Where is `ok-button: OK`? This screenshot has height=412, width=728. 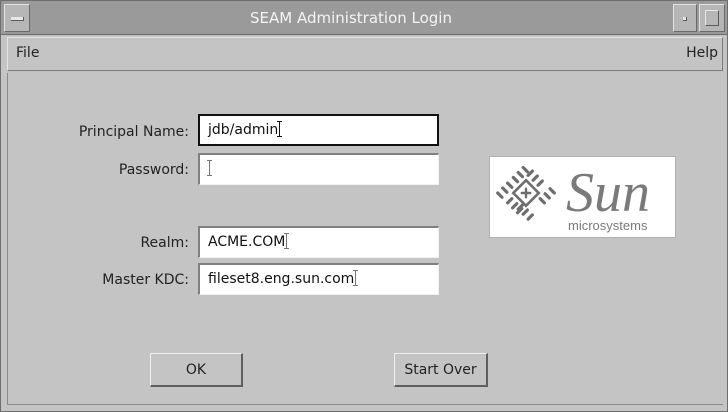 ok-button: OK is located at coordinates (196, 370).